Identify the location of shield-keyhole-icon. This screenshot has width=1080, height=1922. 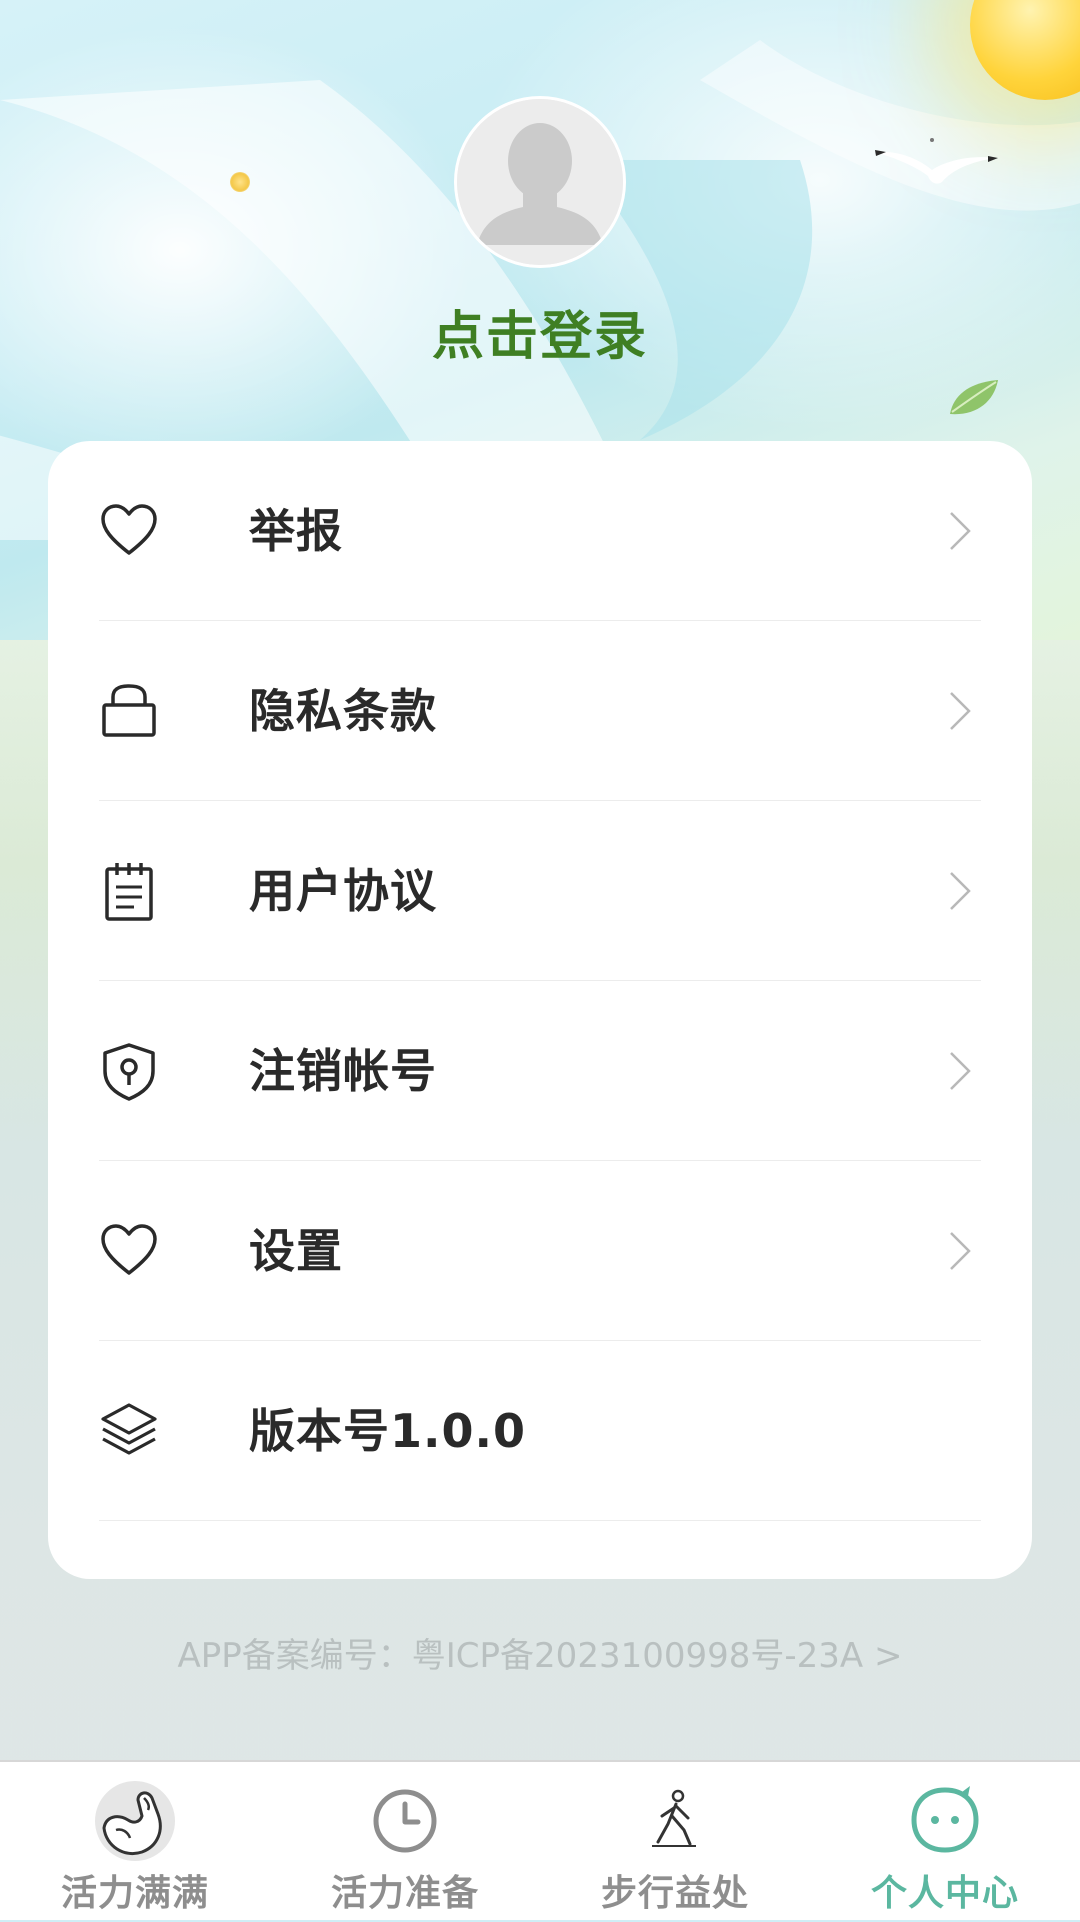
(129, 1072).